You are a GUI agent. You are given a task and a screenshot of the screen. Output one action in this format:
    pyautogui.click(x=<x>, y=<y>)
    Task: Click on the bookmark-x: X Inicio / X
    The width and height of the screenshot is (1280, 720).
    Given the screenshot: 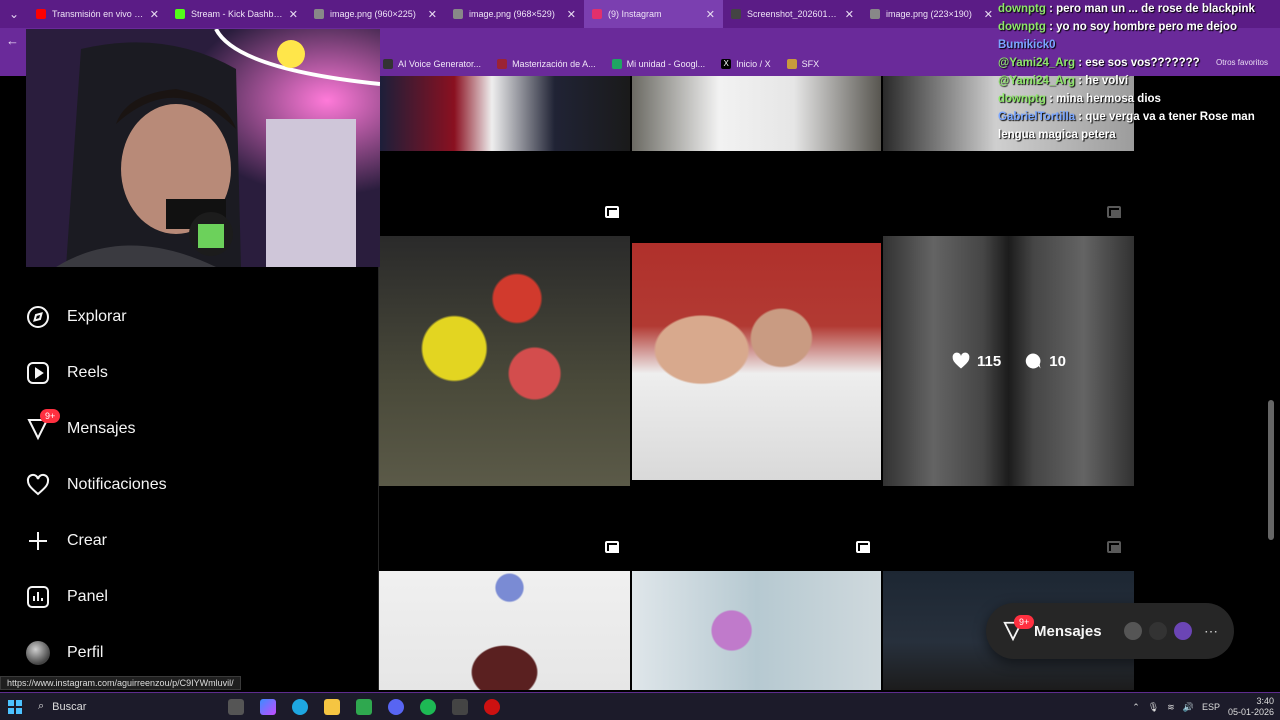 What is the action you would take?
    pyautogui.click(x=746, y=64)
    